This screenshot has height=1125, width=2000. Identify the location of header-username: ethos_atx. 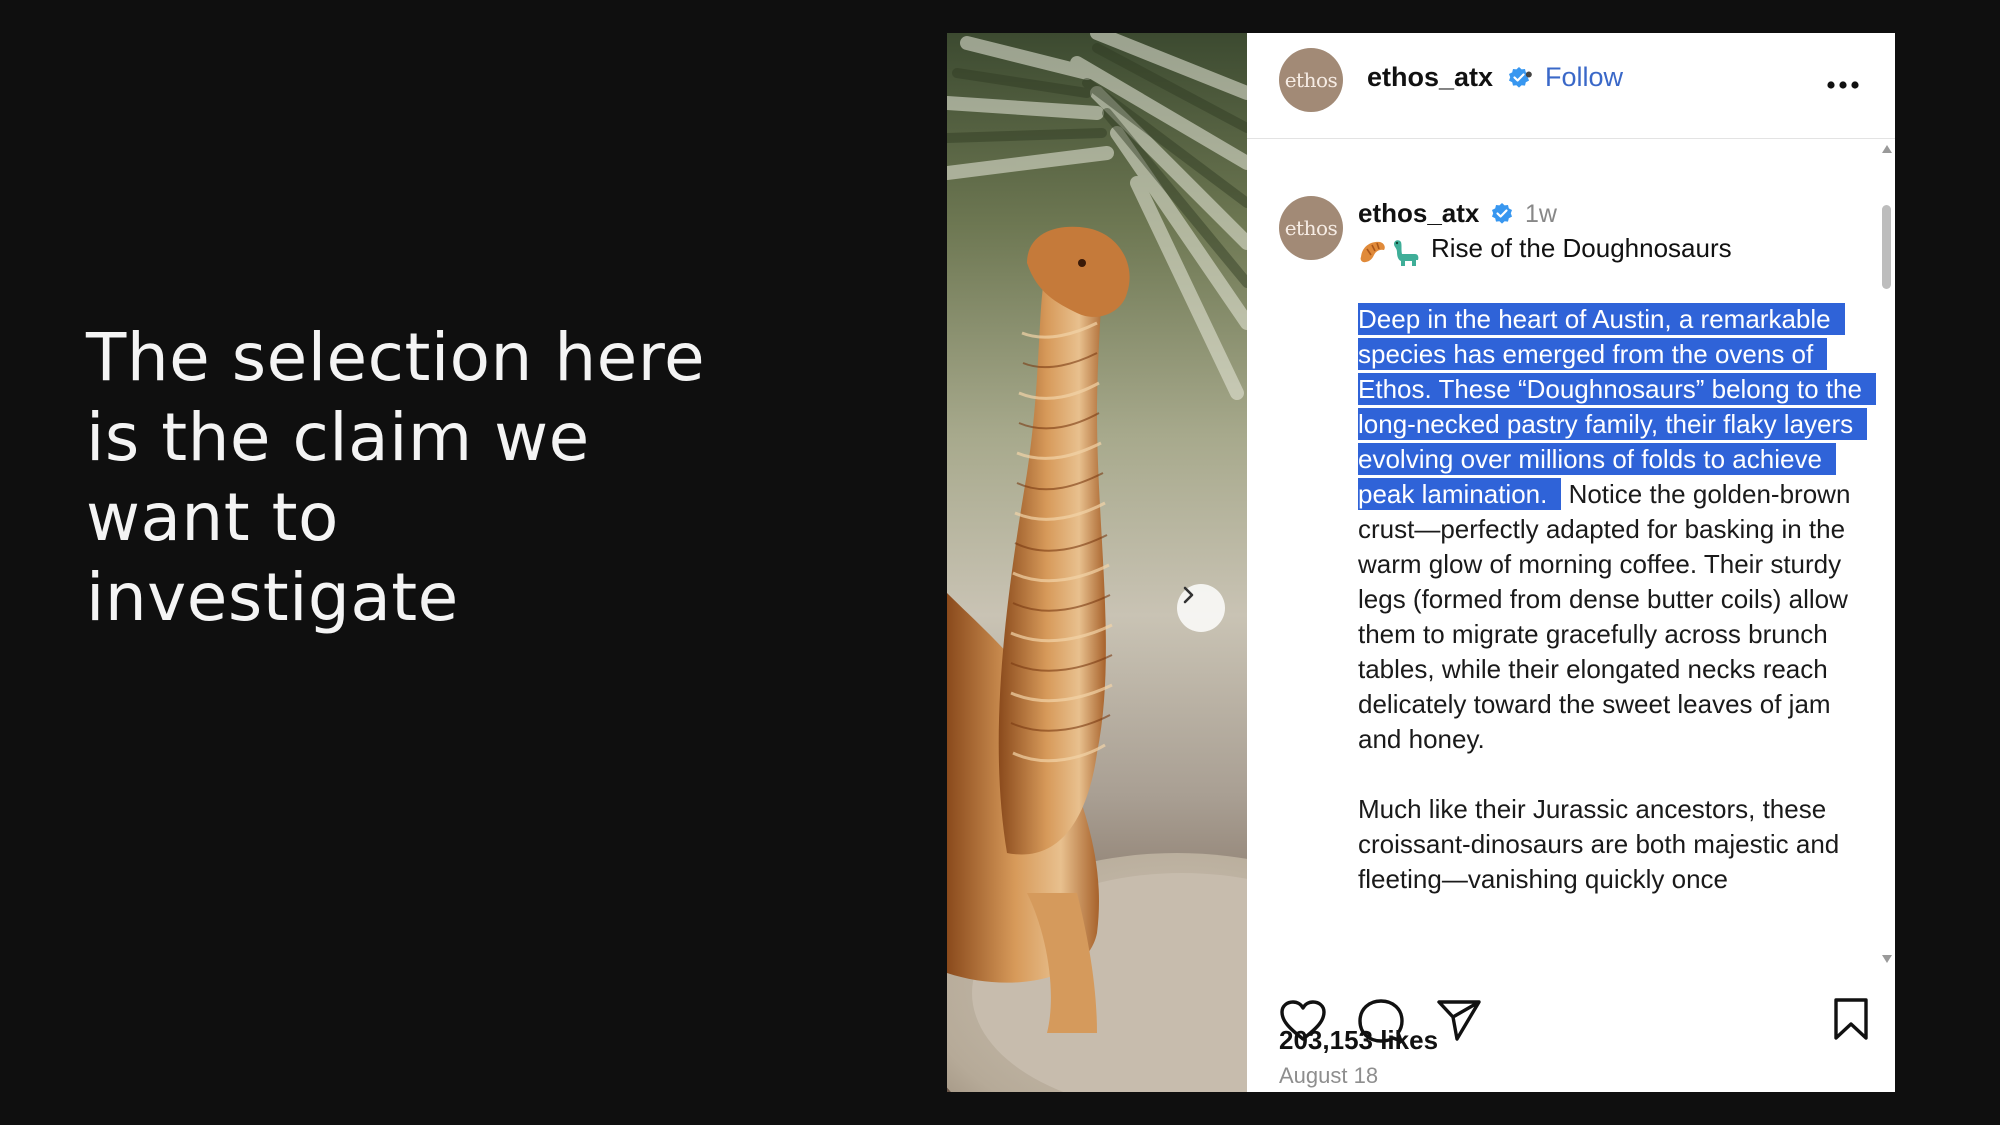
(1430, 77).